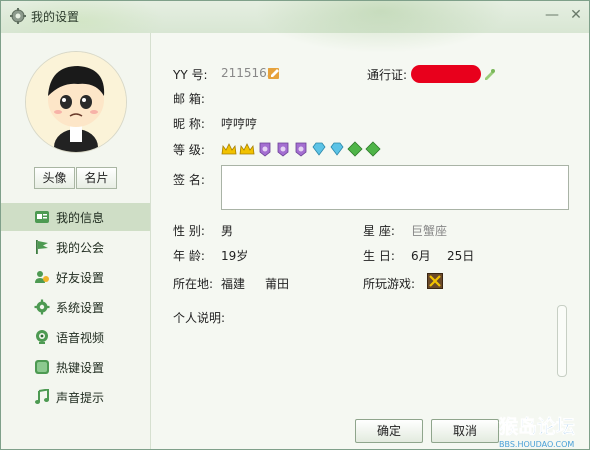 This screenshot has height=450, width=590. I want to click on location-label: 所在地:, so click(193, 284).